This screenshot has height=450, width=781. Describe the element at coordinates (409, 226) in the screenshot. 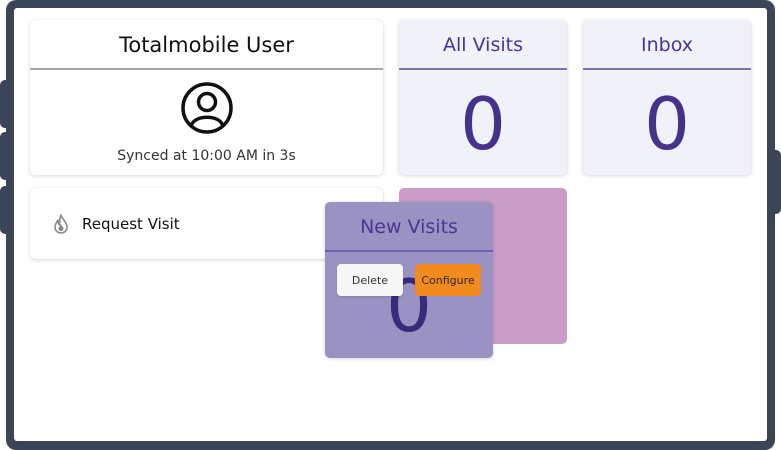

I see `tile-title: New Visits` at that location.